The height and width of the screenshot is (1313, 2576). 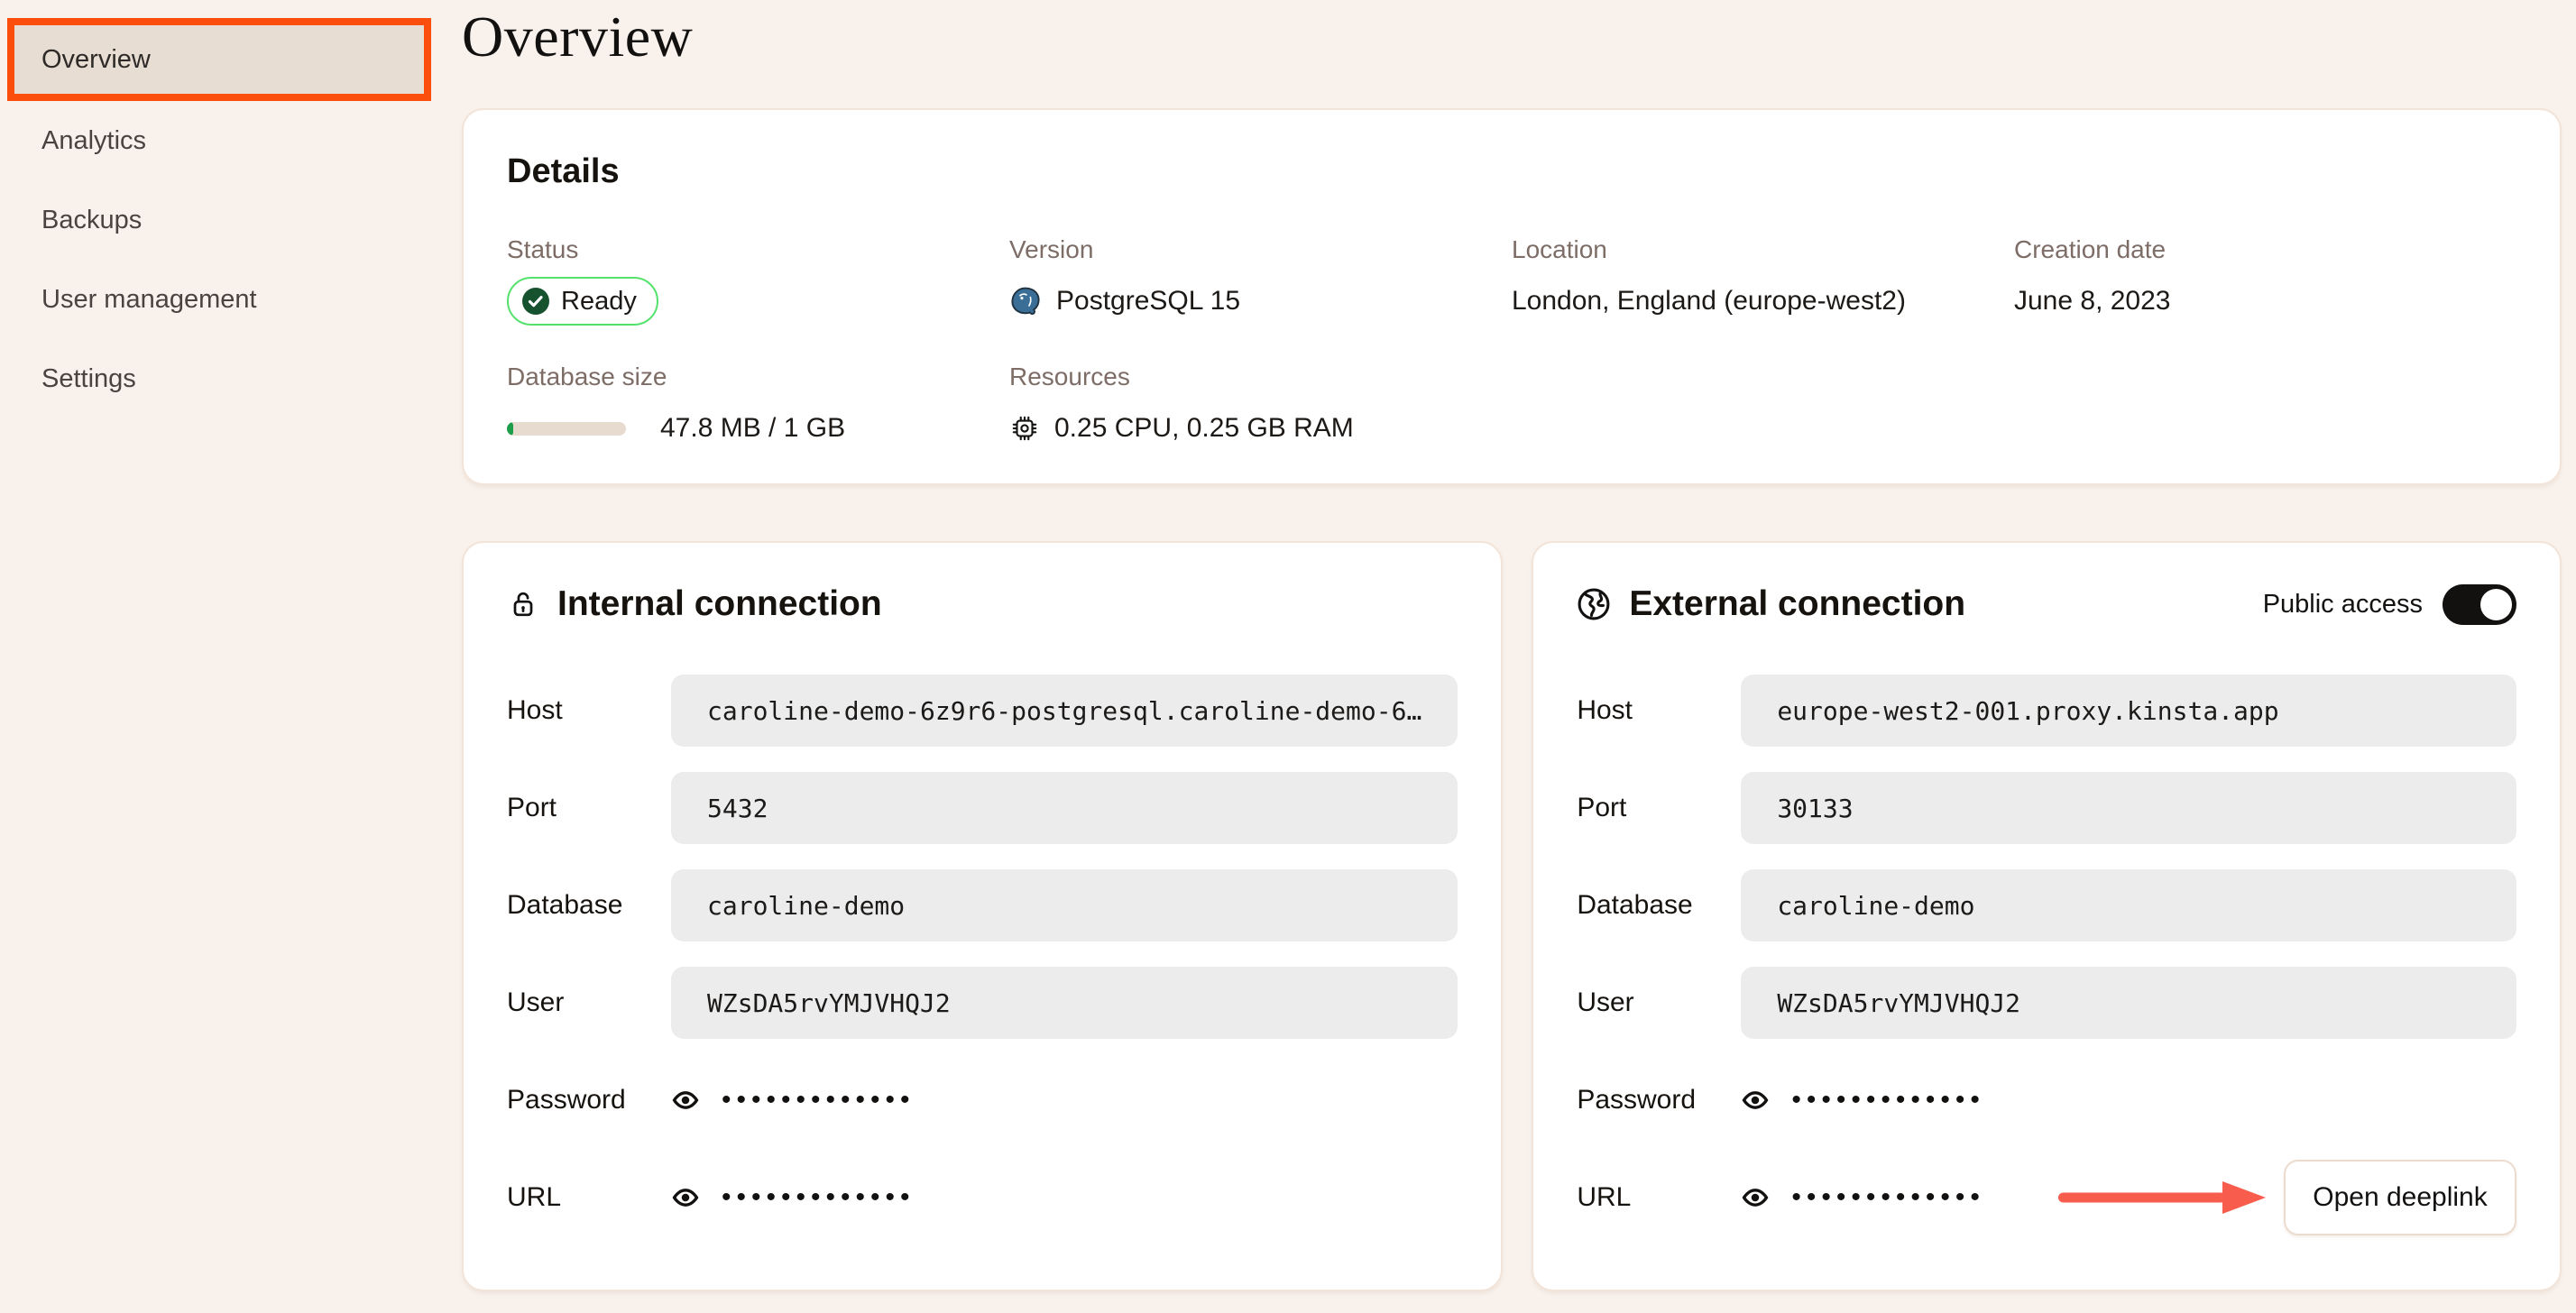 I want to click on version-label: Version, so click(x=1051, y=249).